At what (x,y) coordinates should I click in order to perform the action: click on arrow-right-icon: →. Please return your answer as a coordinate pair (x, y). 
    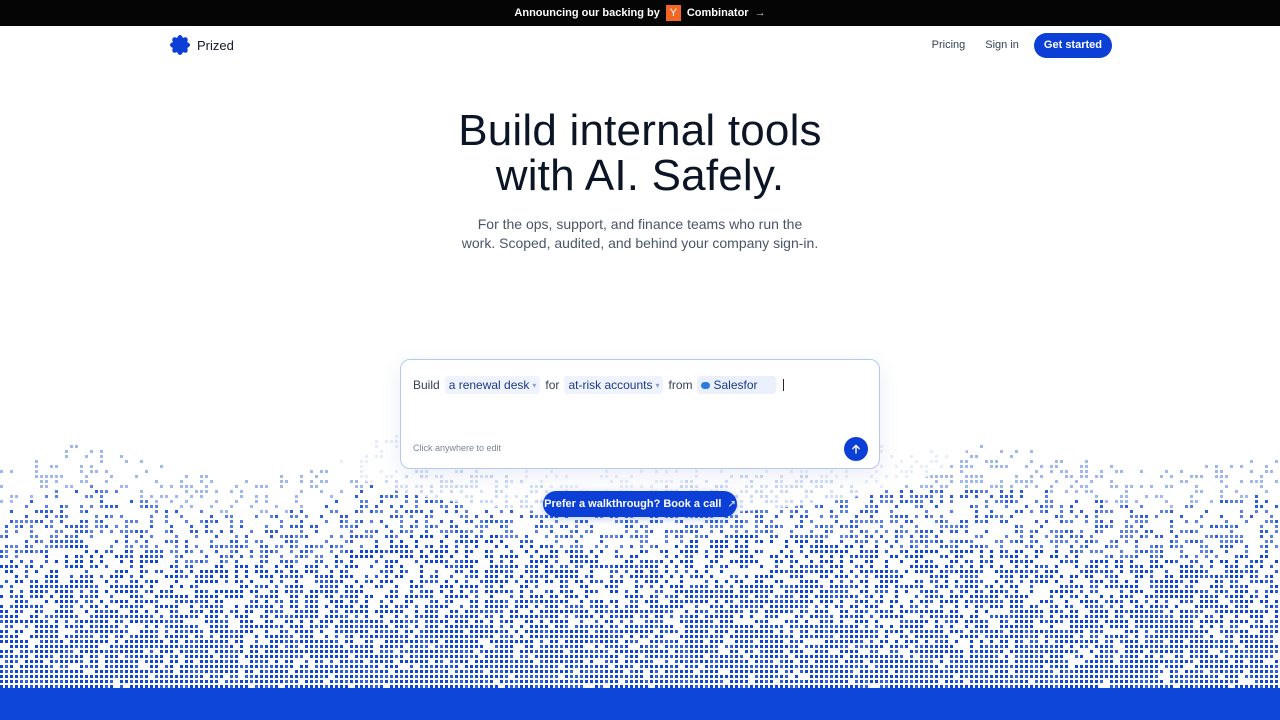
    Looking at the image, I should click on (760, 13).